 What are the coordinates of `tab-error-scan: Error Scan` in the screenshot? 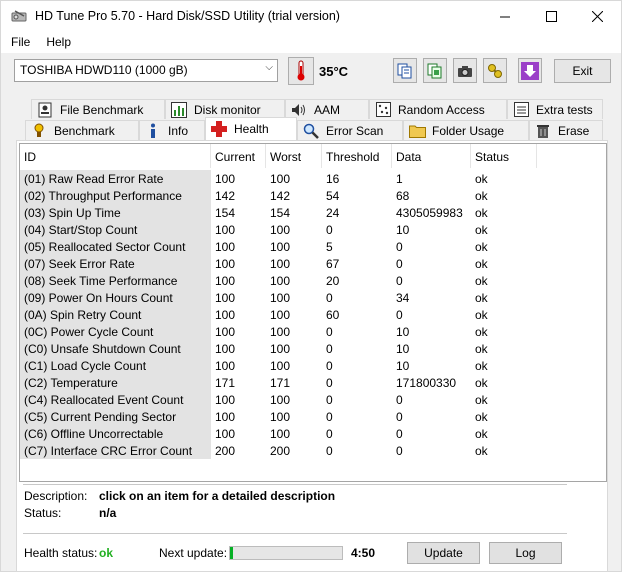 It's located at (350, 130).